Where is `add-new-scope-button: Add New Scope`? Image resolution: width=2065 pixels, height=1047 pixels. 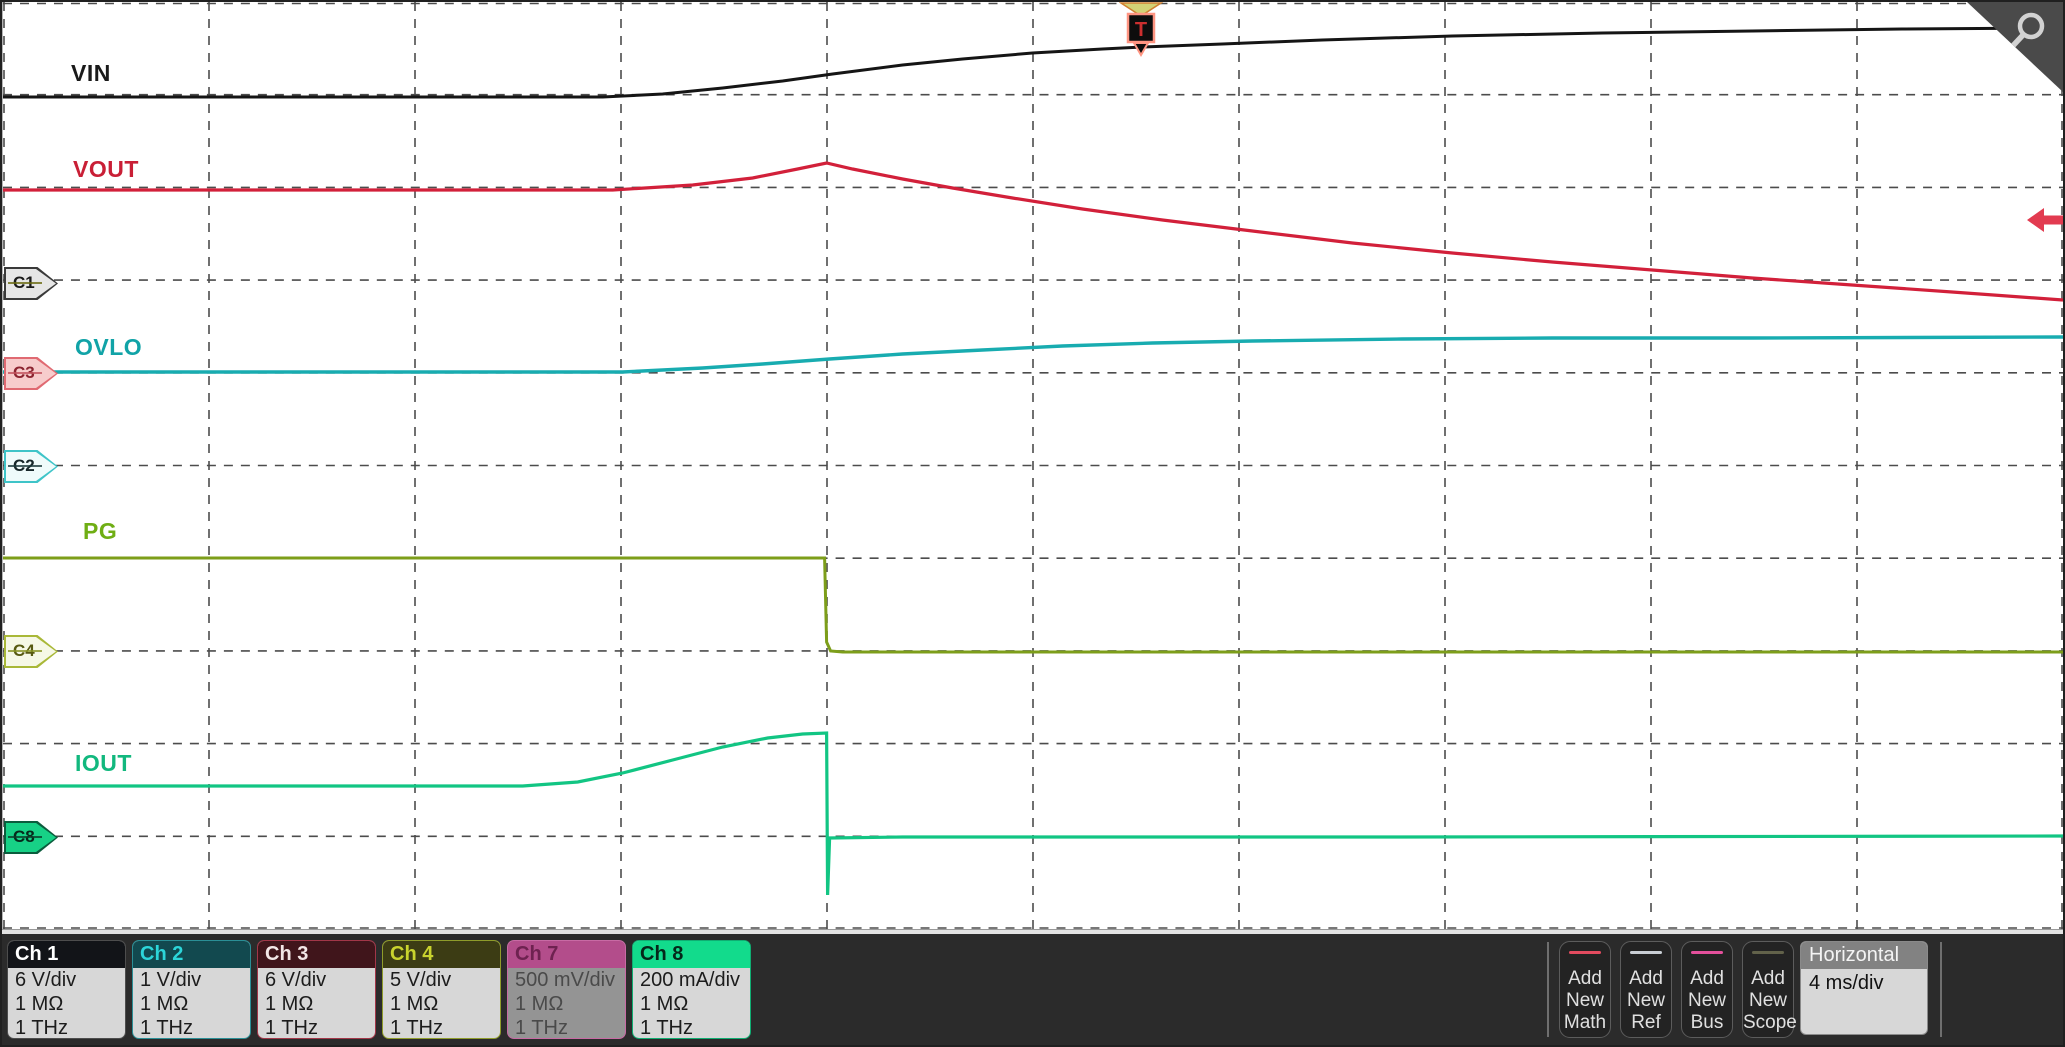 add-new-scope-button: Add New Scope is located at coordinates (1769, 989).